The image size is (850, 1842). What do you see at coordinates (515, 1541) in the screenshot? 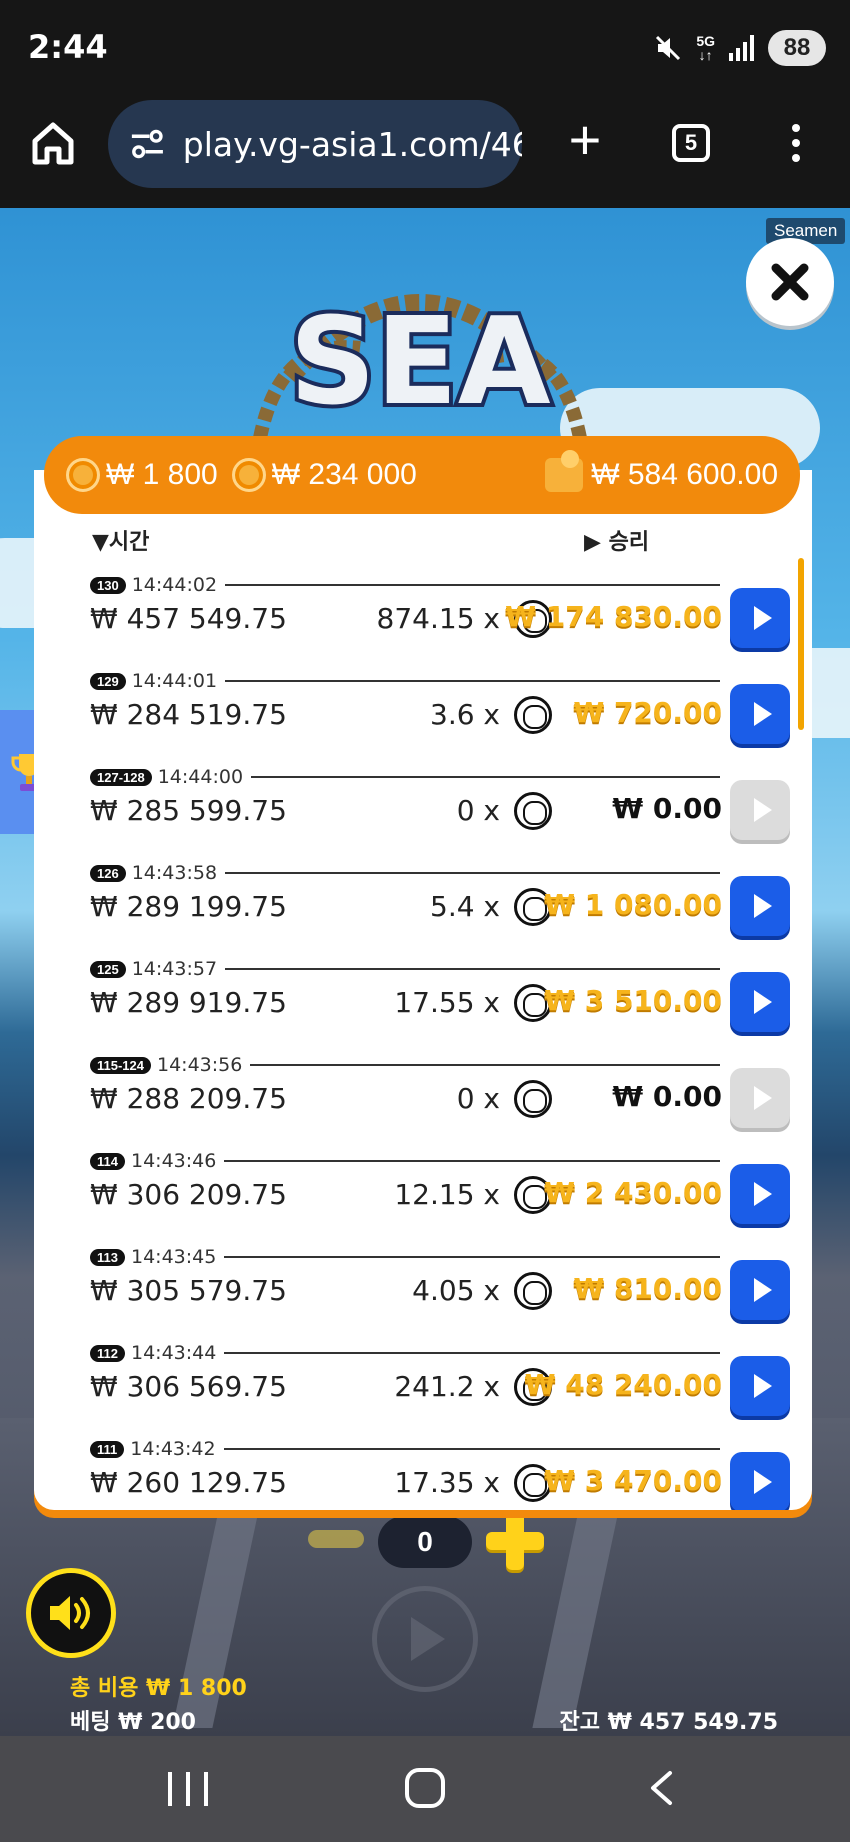
I see `increase-bet-button` at bounding box center [515, 1541].